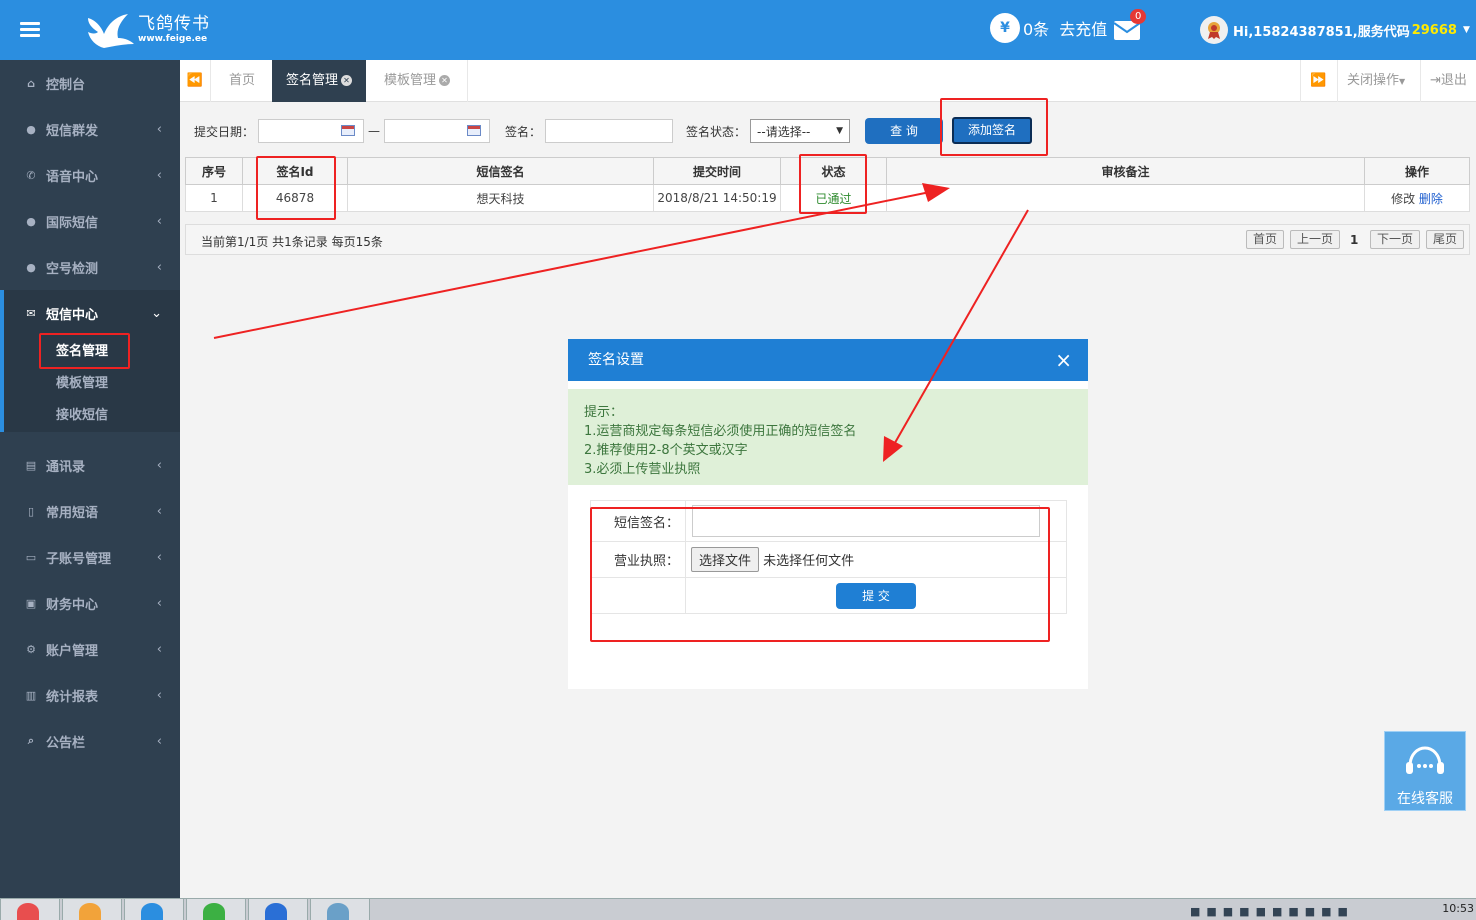  What do you see at coordinates (92, 313) in the screenshot?
I see `sidebar-item-sms-center: ✉ 短信中心 ⌄` at bounding box center [92, 313].